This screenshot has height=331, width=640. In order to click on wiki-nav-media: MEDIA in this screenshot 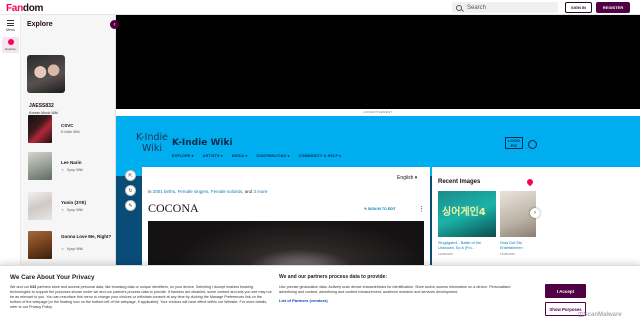, I will do `click(240, 156)`.